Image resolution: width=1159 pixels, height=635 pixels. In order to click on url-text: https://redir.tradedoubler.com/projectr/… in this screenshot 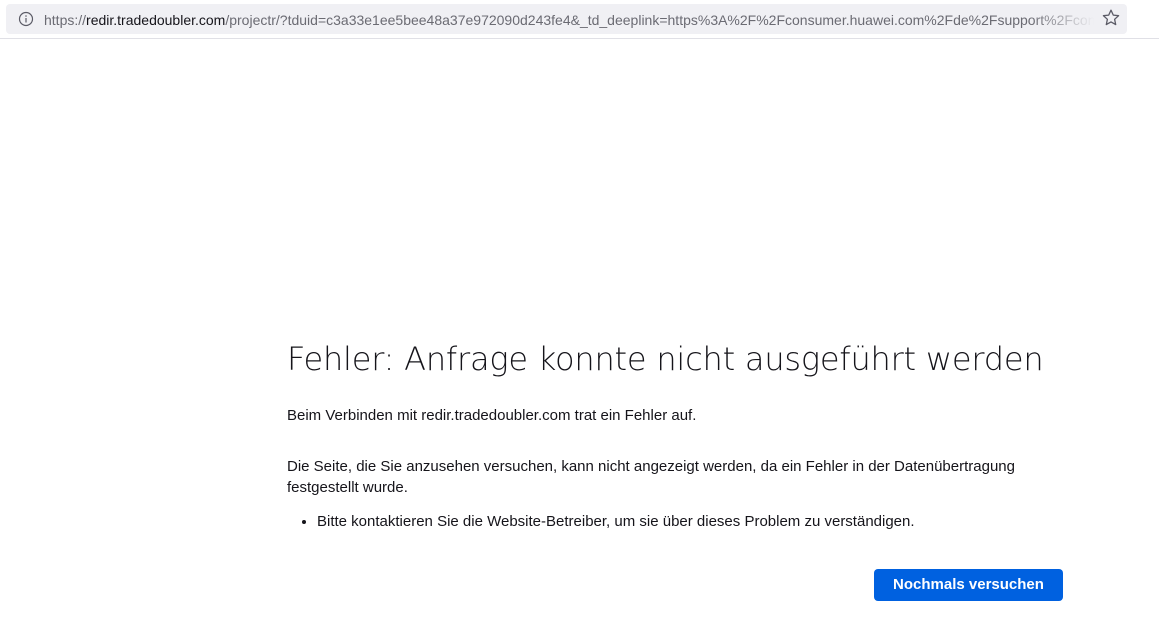, I will do `click(569, 20)`.